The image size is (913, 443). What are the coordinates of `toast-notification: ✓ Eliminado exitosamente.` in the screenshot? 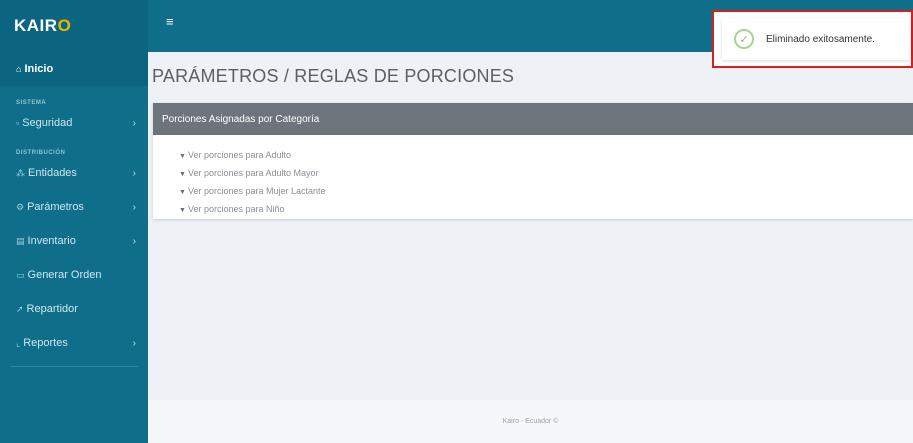 It's located at (812, 39).